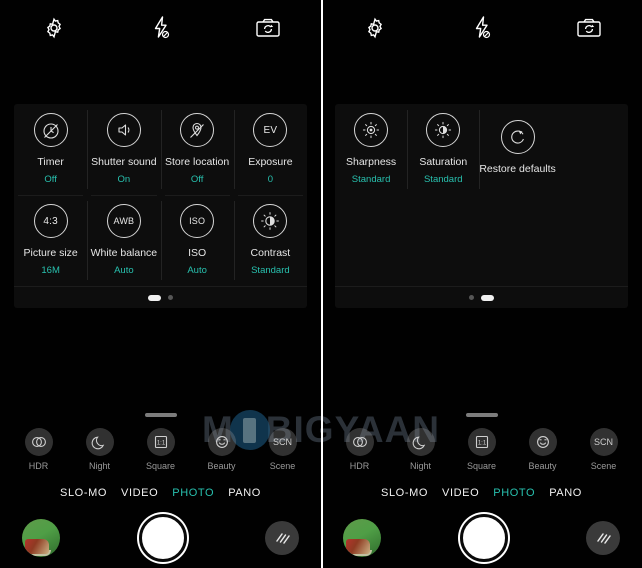  What do you see at coordinates (50, 130) in the screenshot?
I see `timer-off-icon` at bounding box center [50, 130].